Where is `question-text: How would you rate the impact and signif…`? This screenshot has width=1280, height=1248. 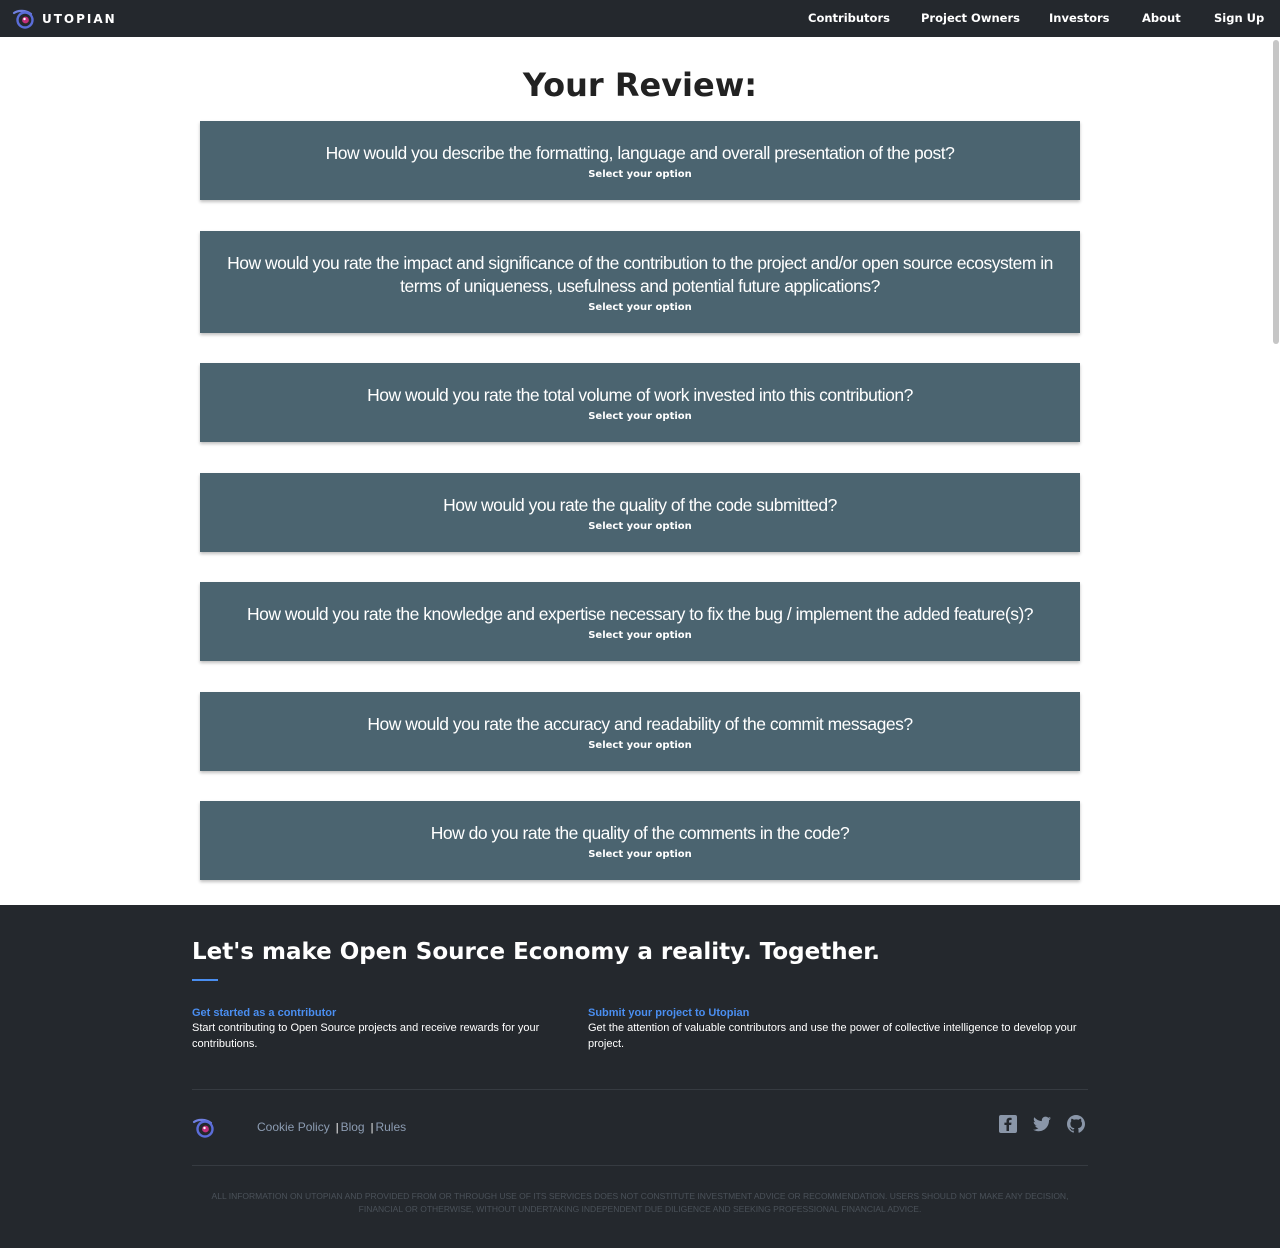 question-text: How would you rate the impact and signif… is located at coordinates (640, 274).